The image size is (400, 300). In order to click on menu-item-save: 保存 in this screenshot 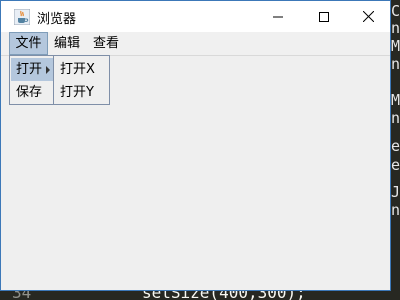, I will do `click(32, 92)`.